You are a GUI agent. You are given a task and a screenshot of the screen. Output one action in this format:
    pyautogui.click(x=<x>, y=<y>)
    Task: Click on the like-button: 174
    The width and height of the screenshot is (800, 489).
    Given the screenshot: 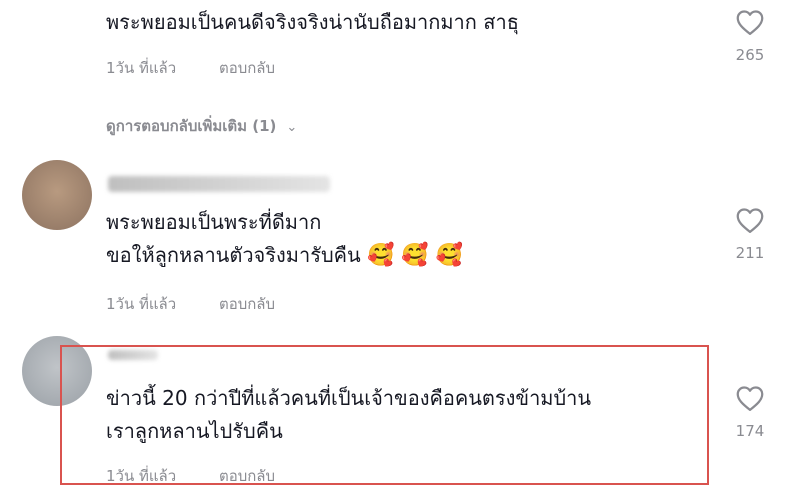 What is the action you would take?
    pyautogui.click(x=750, y=412)
    